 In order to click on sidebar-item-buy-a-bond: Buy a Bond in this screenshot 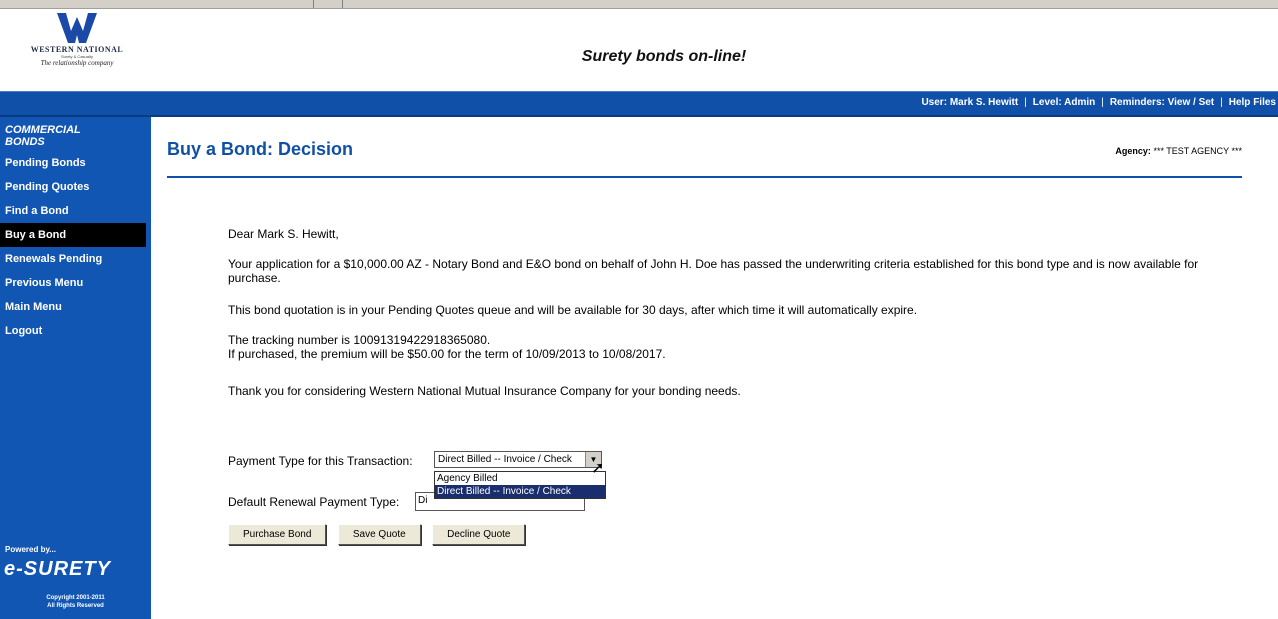, I will do `click(73, 235)`.